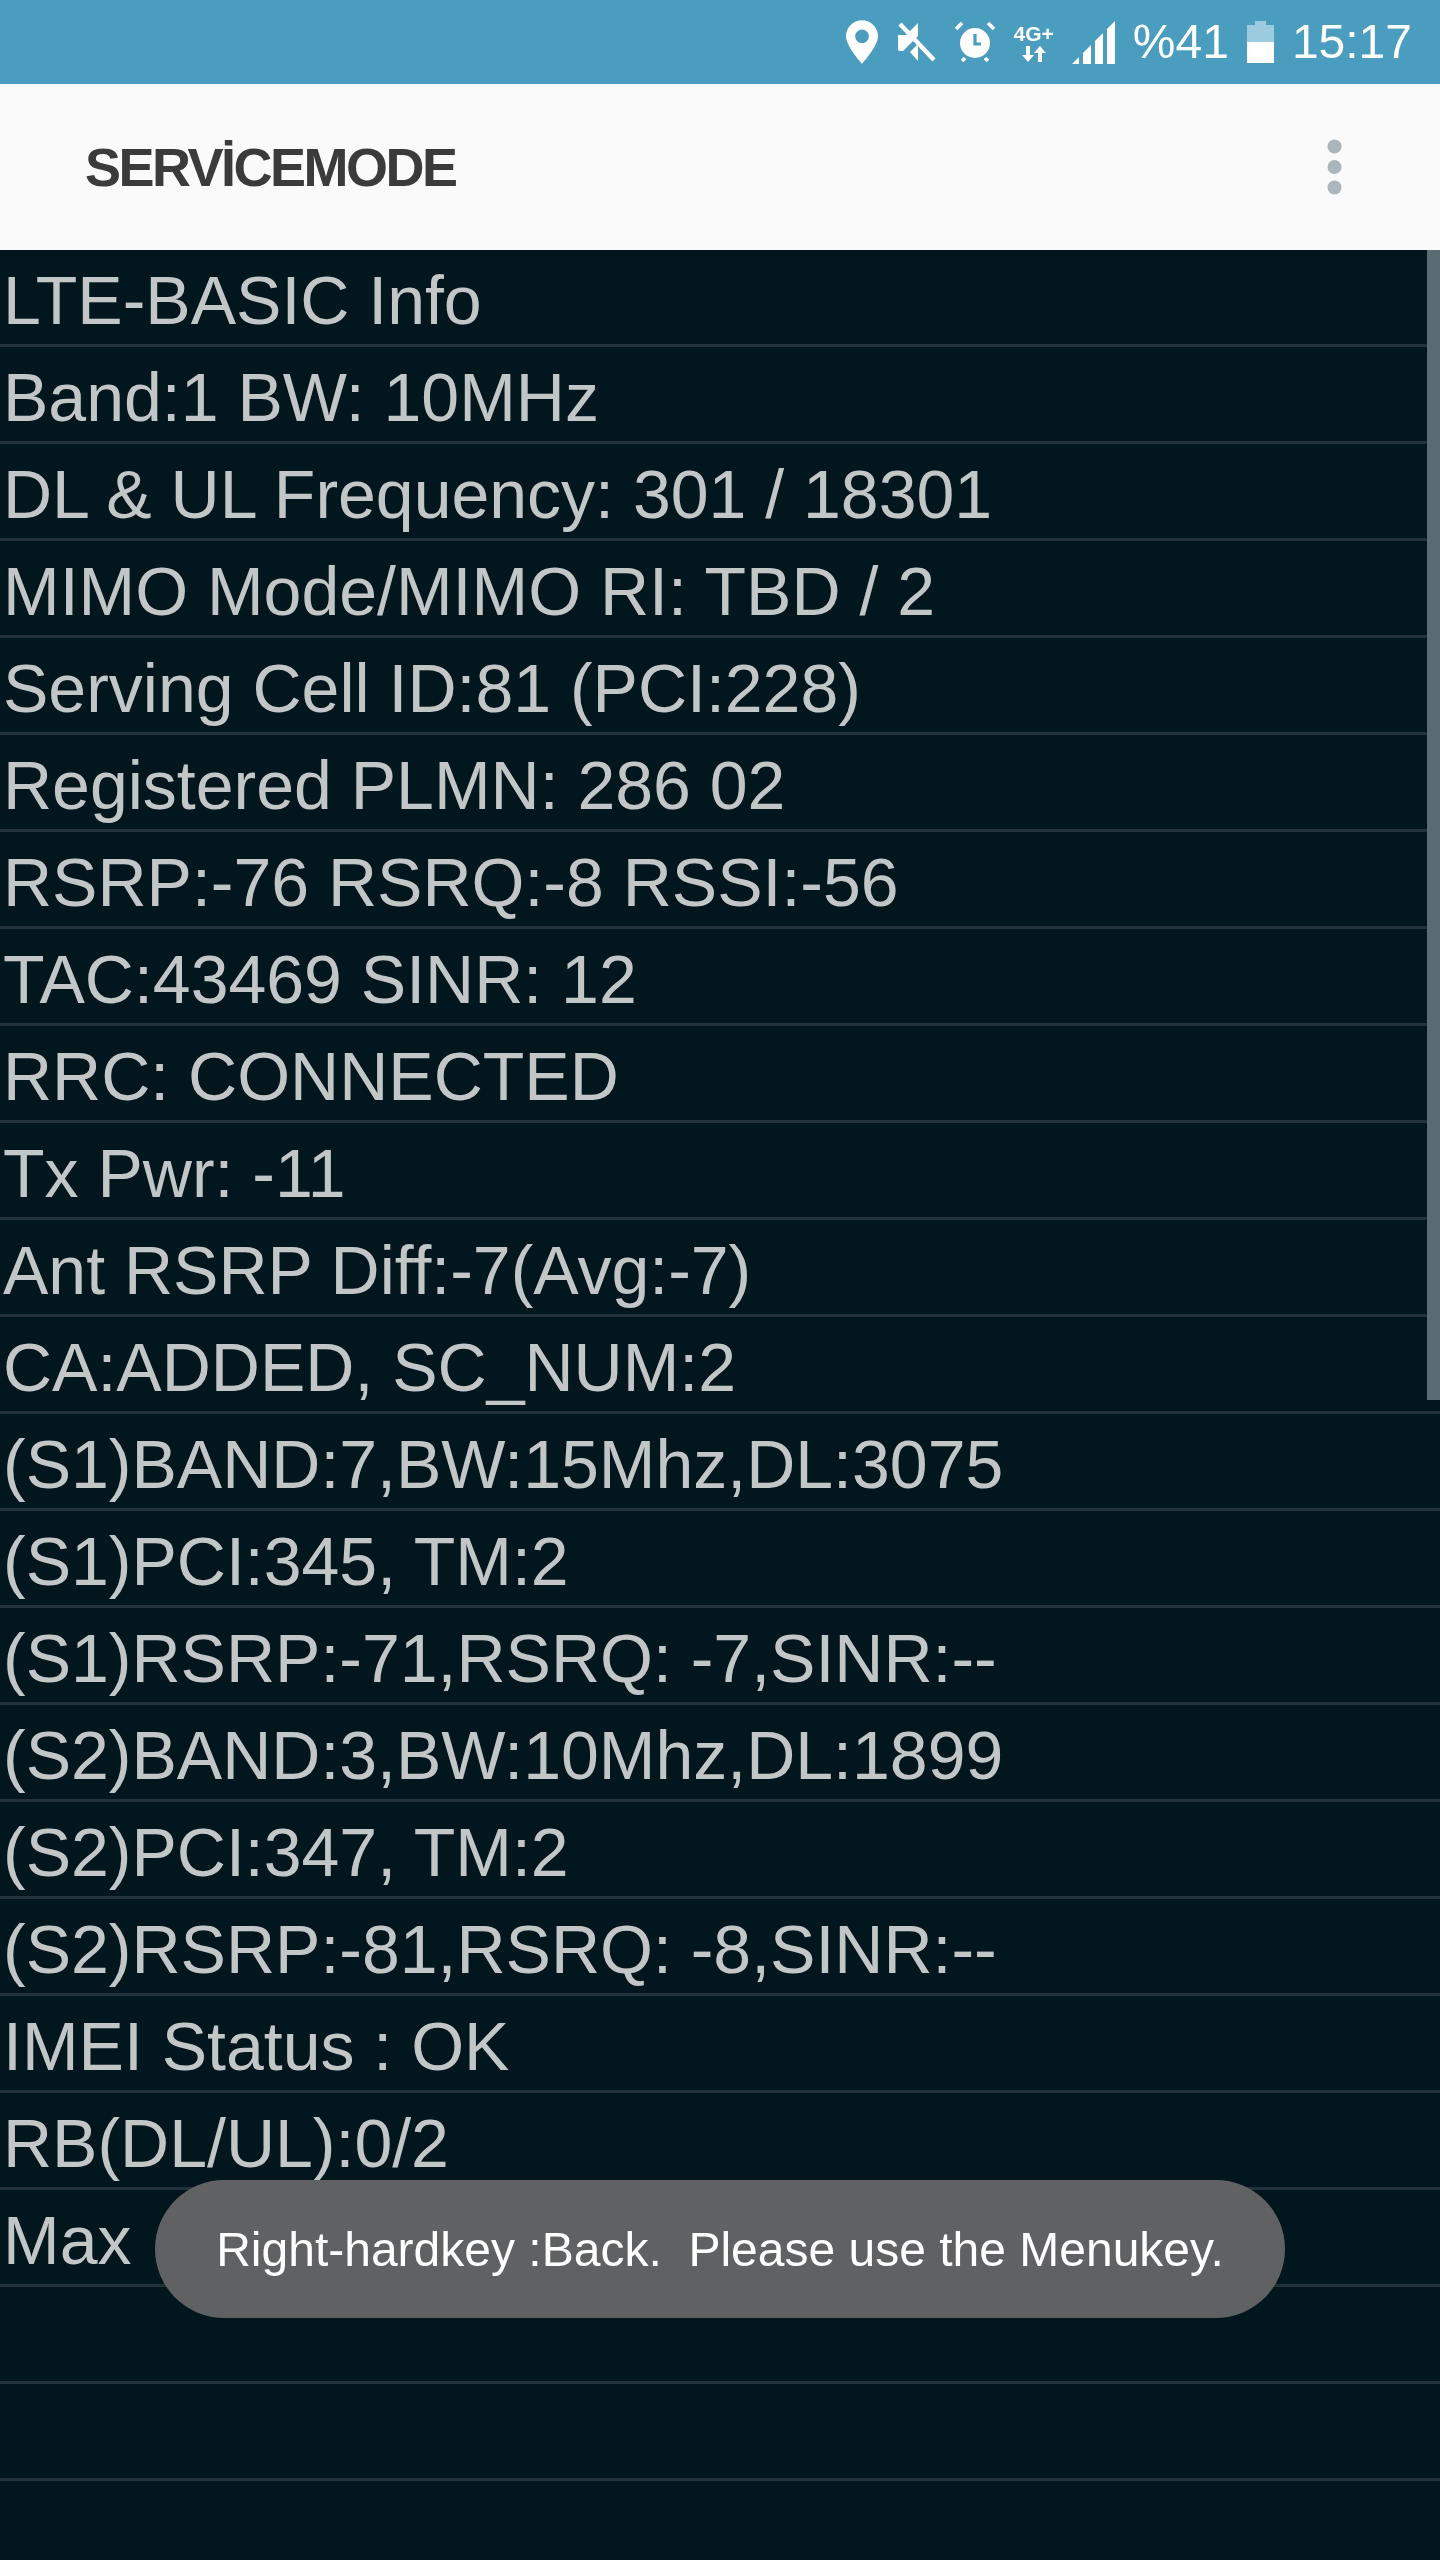 The width and height of the screenshot is (1440, 2560). What do you see at coordinates (974, 42) in the screenshot?
I see `alarm-clock-icon` at bounding box center [974, 42].